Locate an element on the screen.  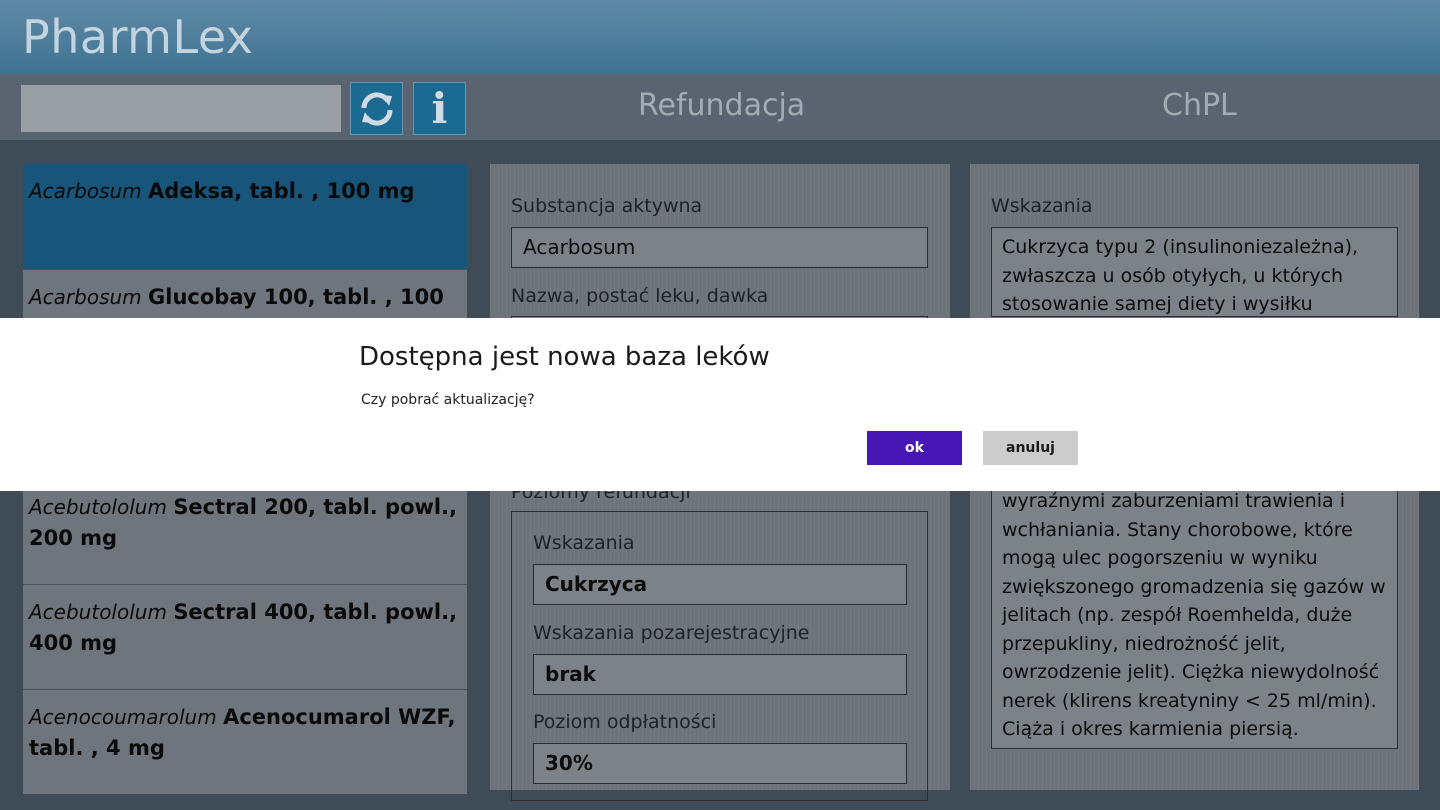
substance-label: Substancja aktywna is located at coordinates (607, 206).